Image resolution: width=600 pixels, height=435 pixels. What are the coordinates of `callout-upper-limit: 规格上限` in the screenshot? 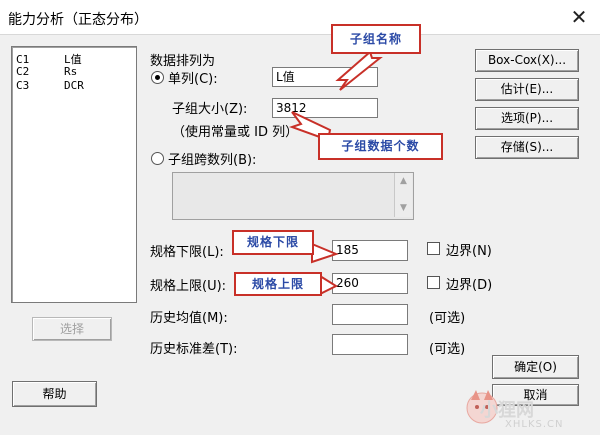 It's located at (278, 284).